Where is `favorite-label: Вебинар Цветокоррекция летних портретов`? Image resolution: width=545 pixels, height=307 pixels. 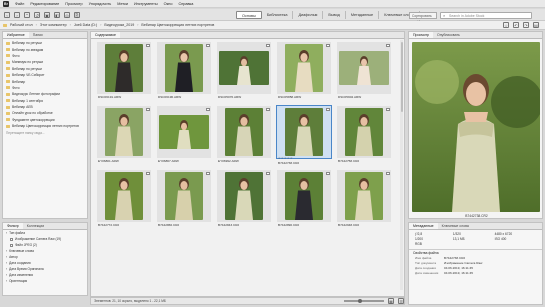 favorite-label: Вебинар Цветокоррекция летних портретов is located at coordinates (45, 126).